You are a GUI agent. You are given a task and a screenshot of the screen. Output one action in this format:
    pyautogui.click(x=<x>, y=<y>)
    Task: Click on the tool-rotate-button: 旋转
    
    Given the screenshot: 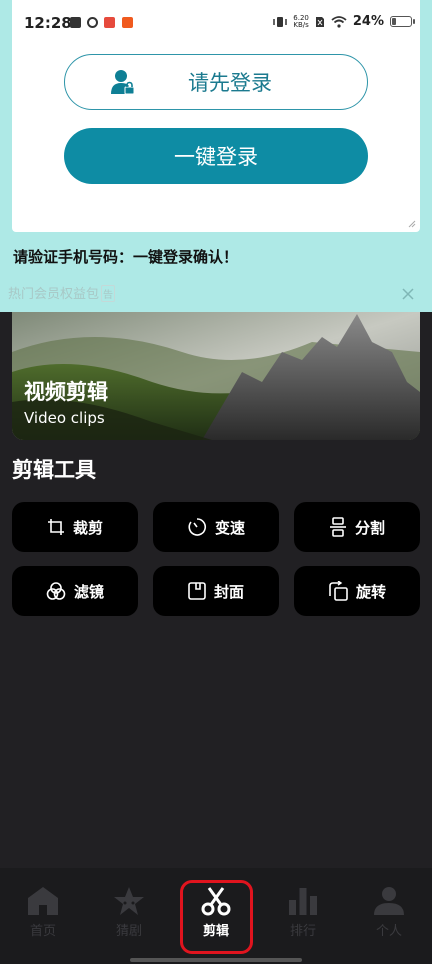 What is the action you would take?
    pyautogui.click(x=357, y=591)
    